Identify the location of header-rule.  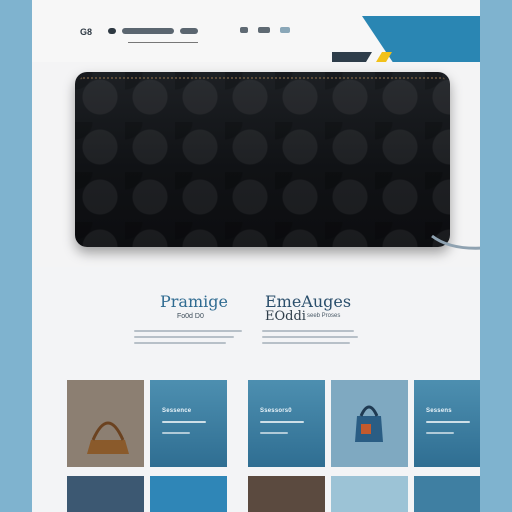
(163, 42).